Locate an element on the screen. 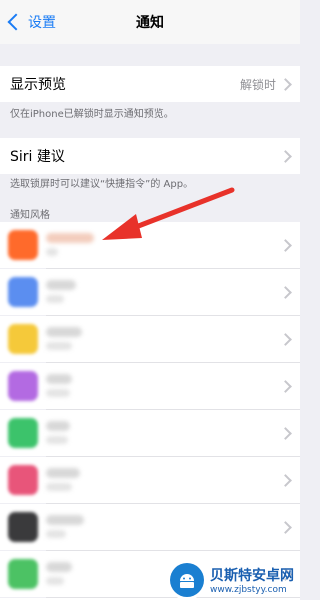  watermark-logo is located at coordinates (187, 580).